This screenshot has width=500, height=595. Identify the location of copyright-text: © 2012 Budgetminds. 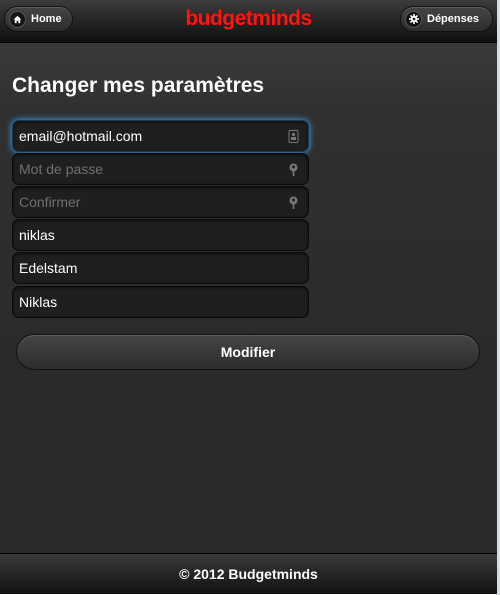
(248, 574).